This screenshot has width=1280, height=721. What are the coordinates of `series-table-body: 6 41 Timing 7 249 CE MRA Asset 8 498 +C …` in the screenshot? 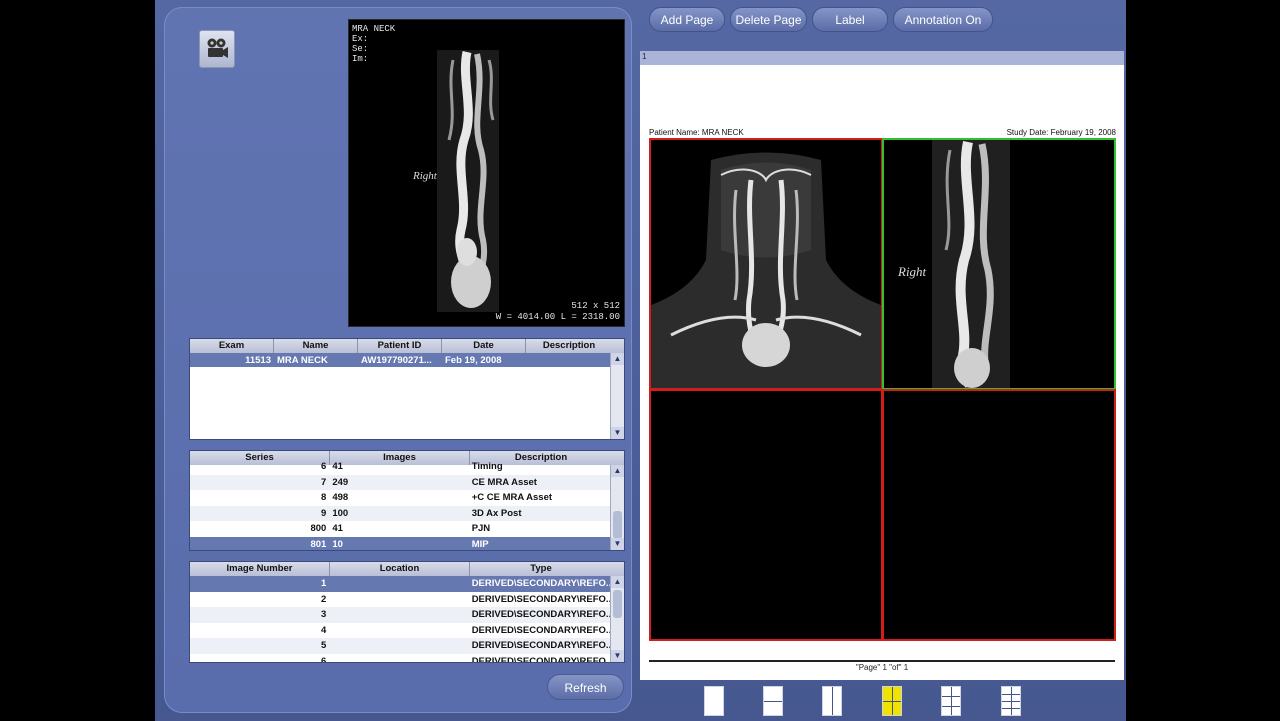 It's located at (400, 504).